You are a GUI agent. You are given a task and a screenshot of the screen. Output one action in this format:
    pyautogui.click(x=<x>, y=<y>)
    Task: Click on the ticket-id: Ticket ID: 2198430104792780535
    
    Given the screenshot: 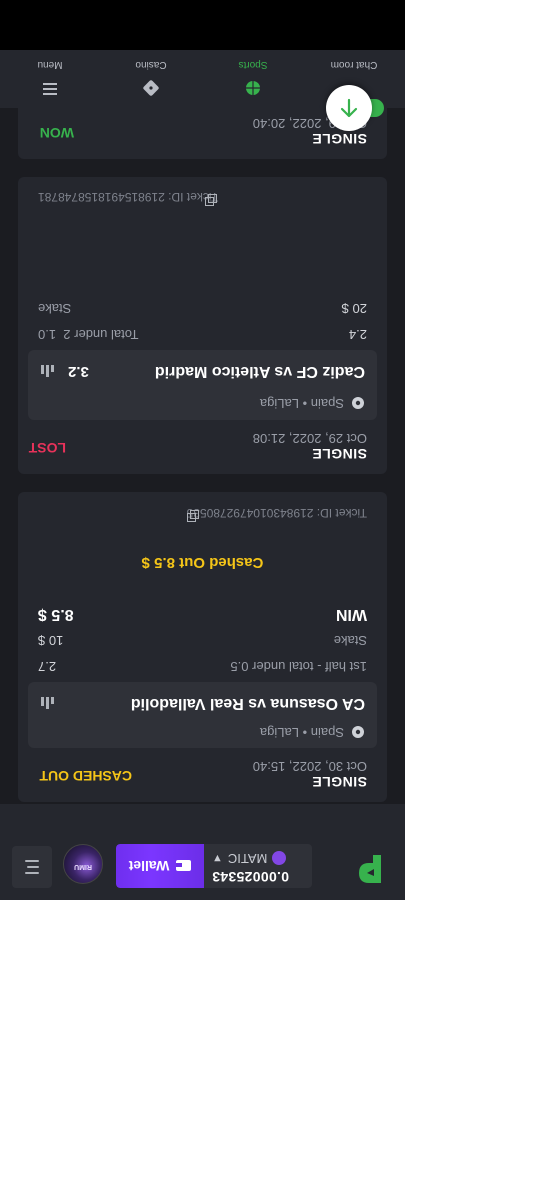 What is the action you would take?
    pyautogui.click(x=276, y=513)
    